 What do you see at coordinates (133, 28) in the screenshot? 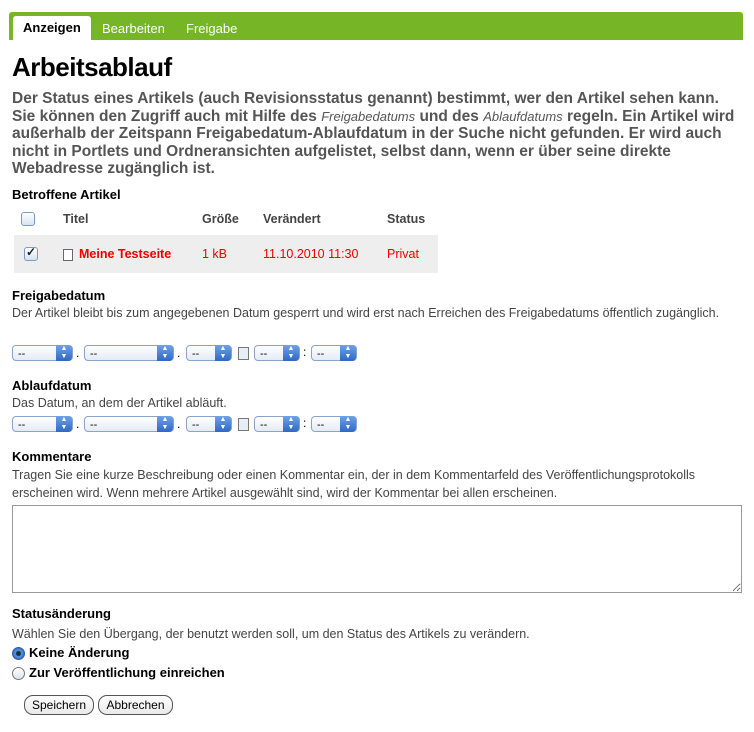
I see `tab-bearbeiten: Bearbeiten` at bounding box center [133, 28].